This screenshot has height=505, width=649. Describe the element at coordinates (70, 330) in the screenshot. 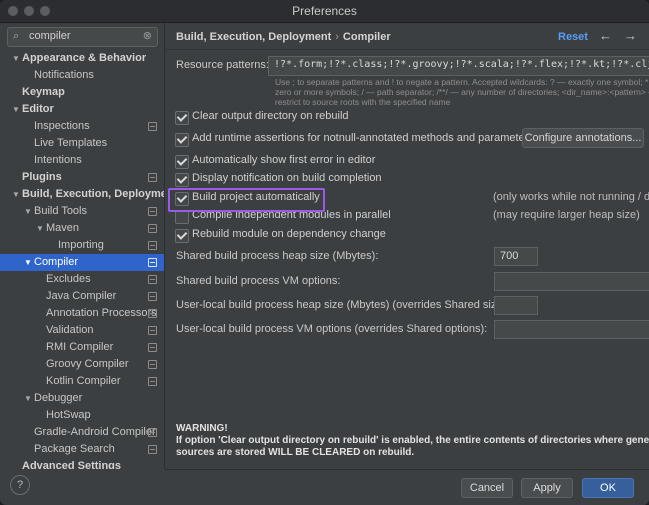

I see `tree-item-label: Validation` at that location.